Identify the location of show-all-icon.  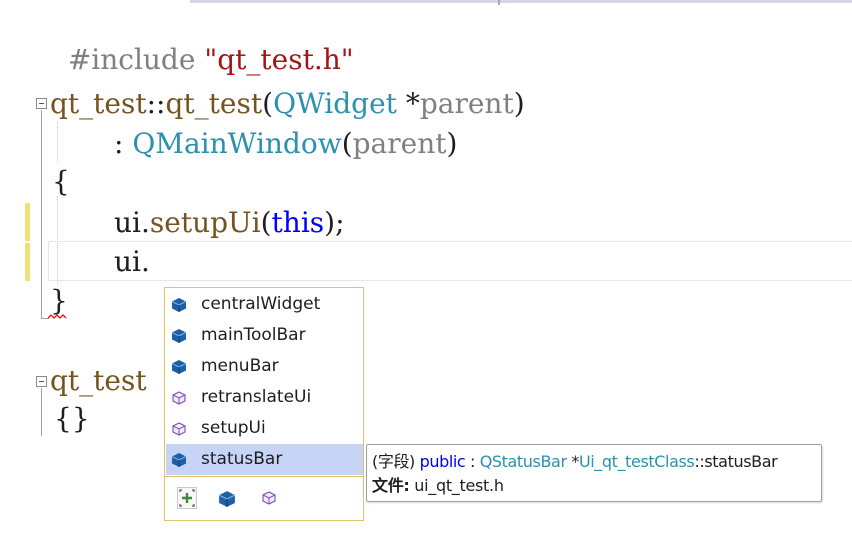
(187, 498).